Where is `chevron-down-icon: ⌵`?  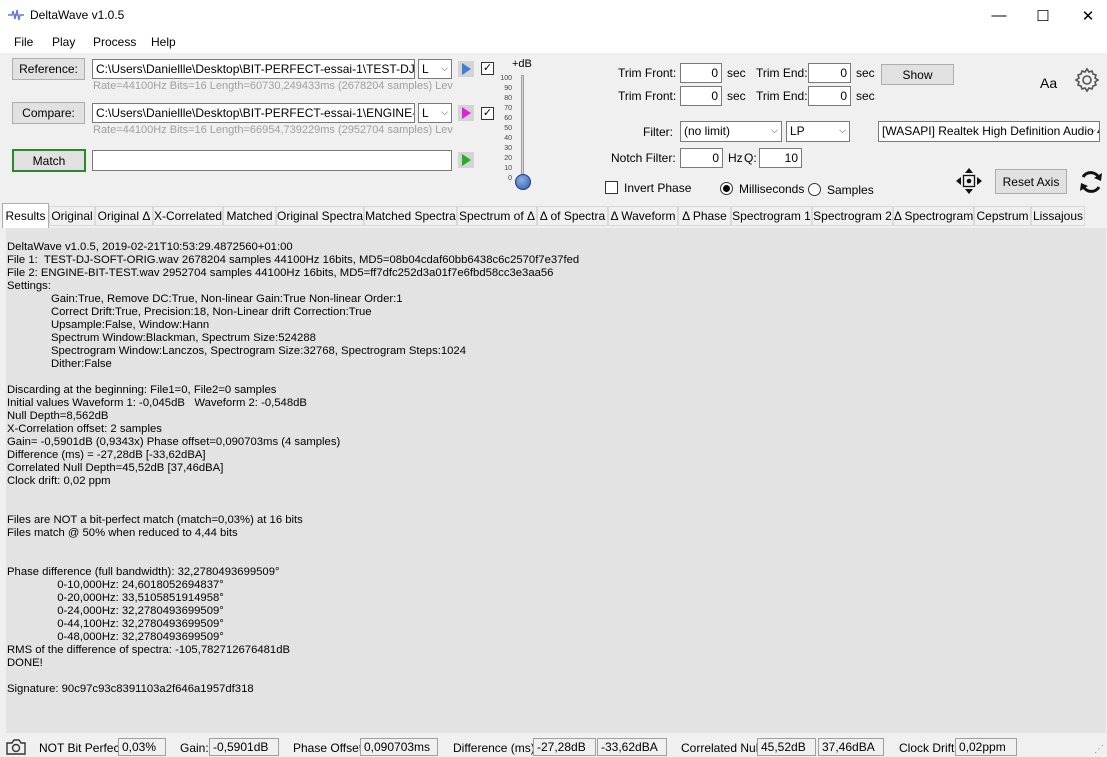
chevron-down-icon: ⌵ is located at coordinates (1092, 130).